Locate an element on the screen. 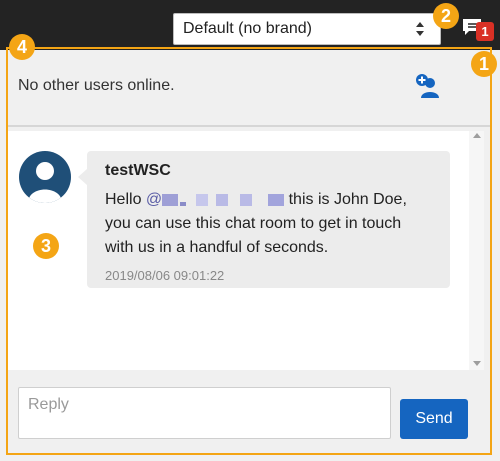 The image size is (500, 461). reply-input is located at coordinates (204, 413).